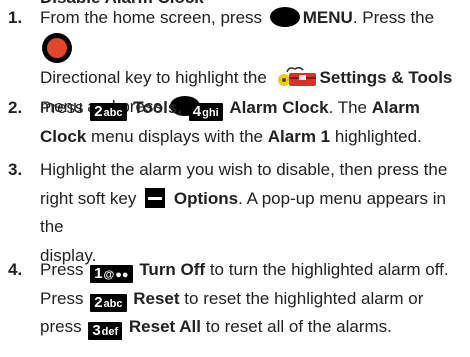 This screenshot has height=357, width=470. I want to click on step-number: 3., so click(15, 169).